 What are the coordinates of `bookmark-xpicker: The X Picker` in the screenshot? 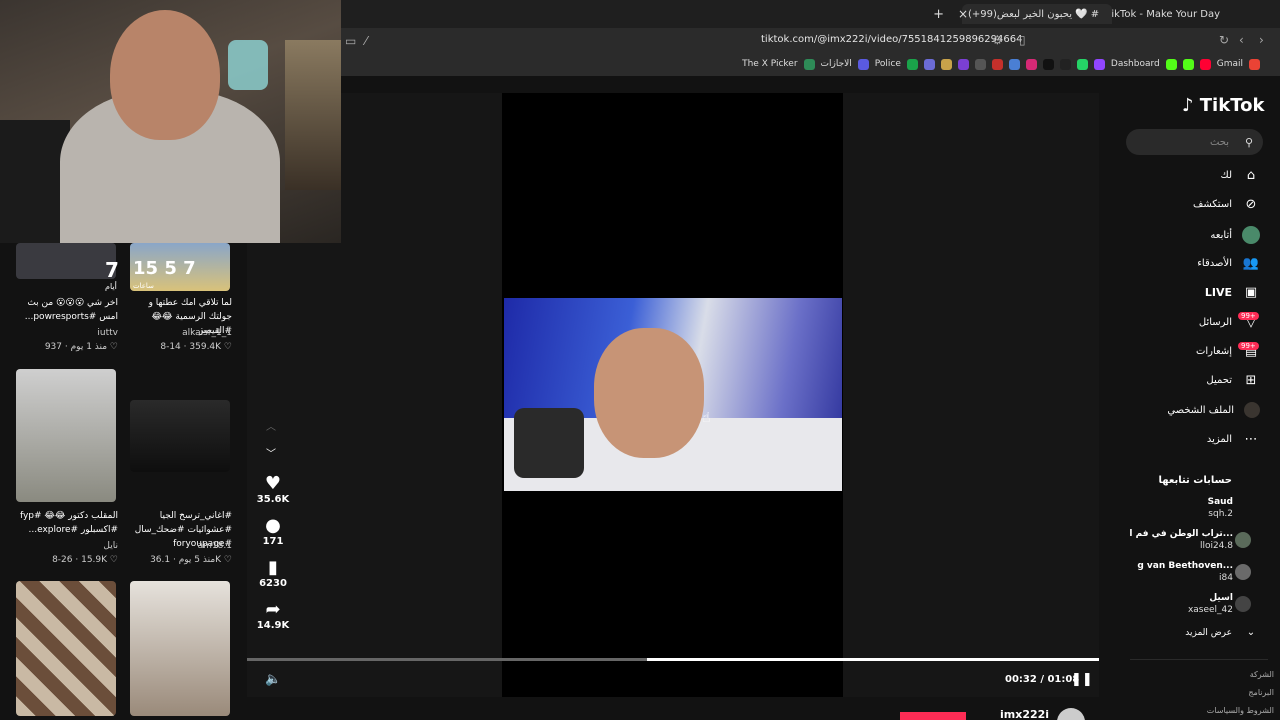 It's located at (769, 64).